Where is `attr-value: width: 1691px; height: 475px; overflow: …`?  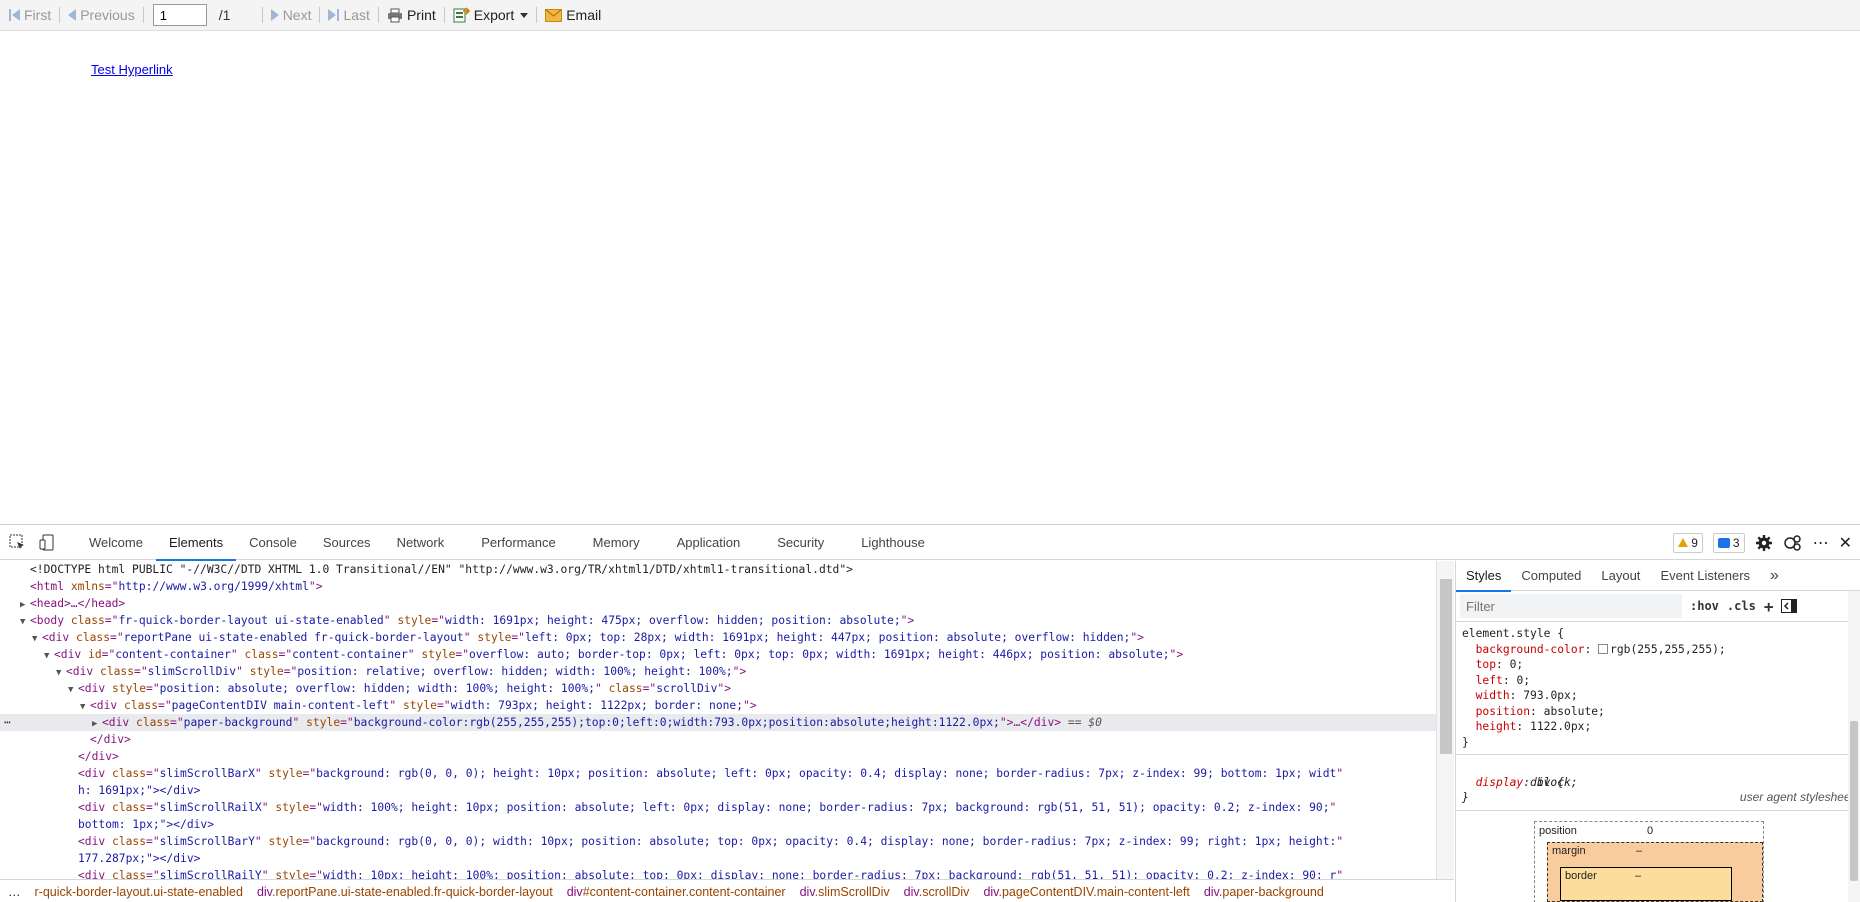
attr-value: width: 1691px; height: 475px; overflow: … is located at coordinates (672, 620).